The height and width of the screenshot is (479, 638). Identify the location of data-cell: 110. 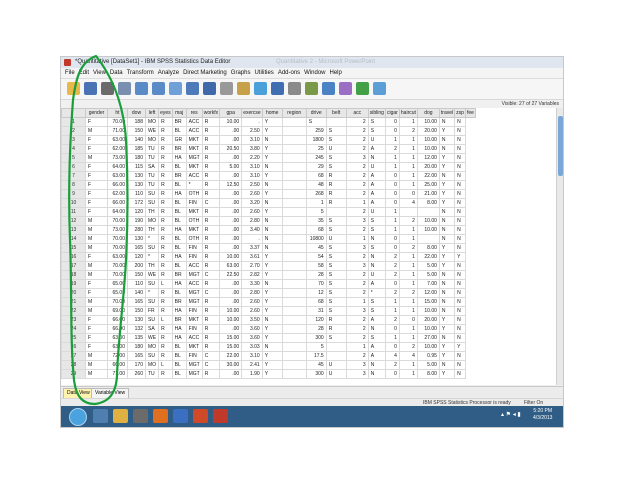
(136, 194).